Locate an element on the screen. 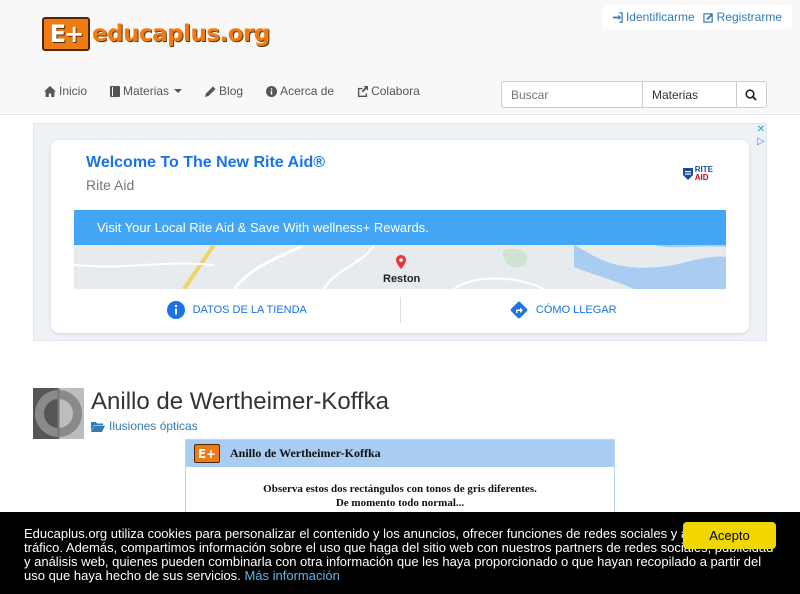  nav-blog: Blog is located at coordinates (224, 91).